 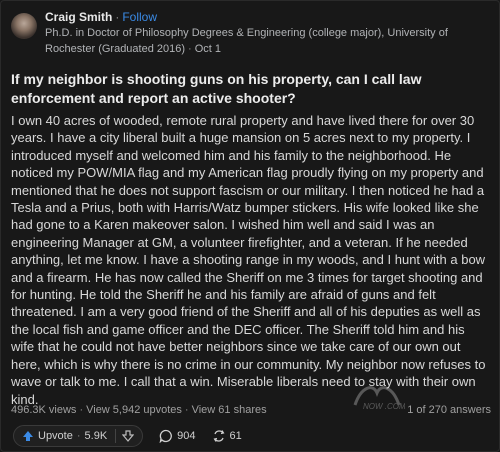 What do you see at coordinates (166, 436) in the screenshot?
I see `comment-icon` at bounding box center [166, 436].